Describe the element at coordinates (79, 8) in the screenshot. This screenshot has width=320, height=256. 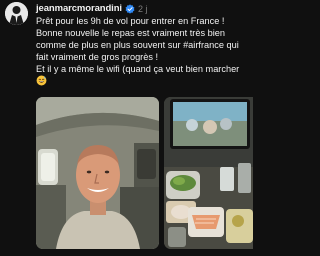
I see `username: jeanmarcmorandini` at that location.